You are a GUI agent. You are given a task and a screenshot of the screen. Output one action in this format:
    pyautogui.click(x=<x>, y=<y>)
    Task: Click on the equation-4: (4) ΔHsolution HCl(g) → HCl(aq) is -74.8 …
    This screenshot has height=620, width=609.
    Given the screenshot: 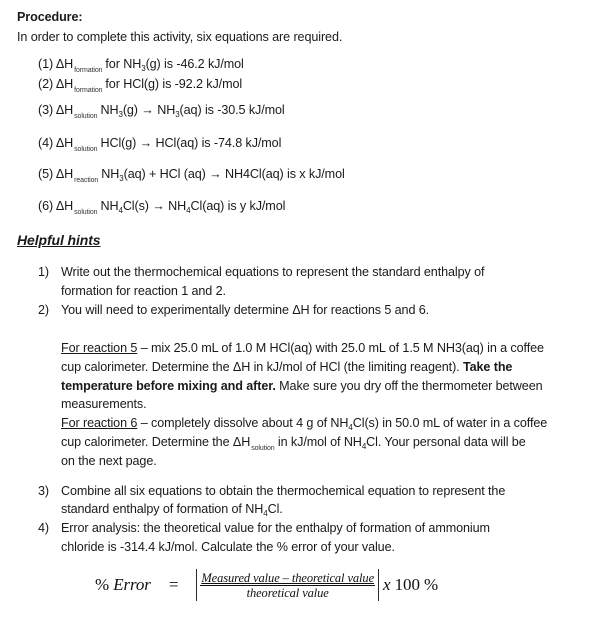 What is the action you would take?
    pyautogui.click(x=159, y=144)
    